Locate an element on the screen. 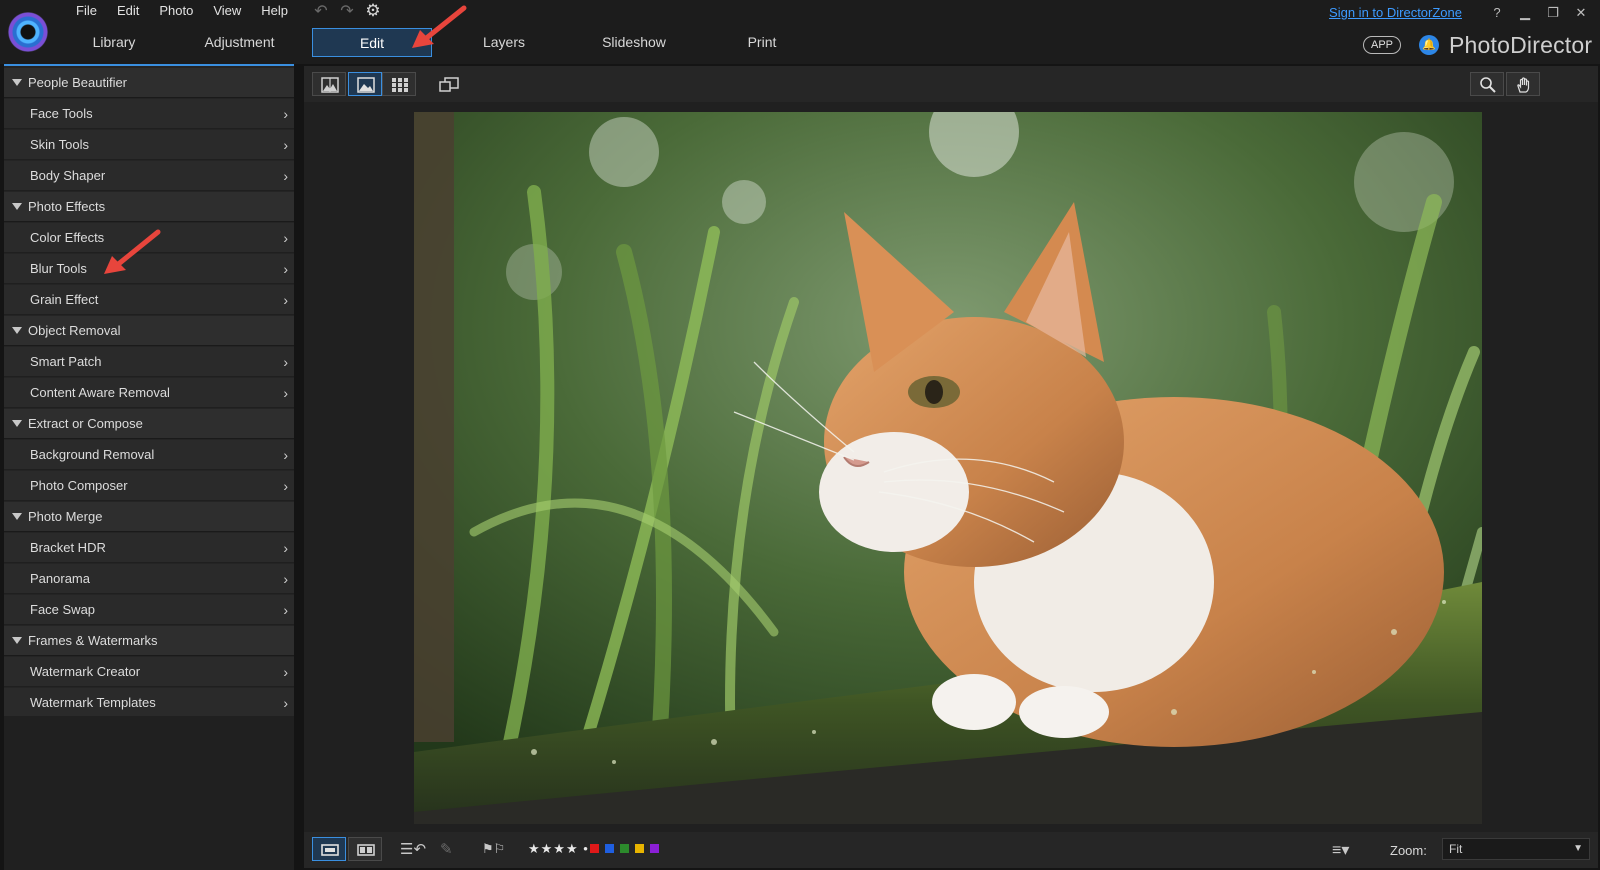 The width and height of the screenshot is (1600, 870). menu-photo: Photo is located at coordinates (176, 11).